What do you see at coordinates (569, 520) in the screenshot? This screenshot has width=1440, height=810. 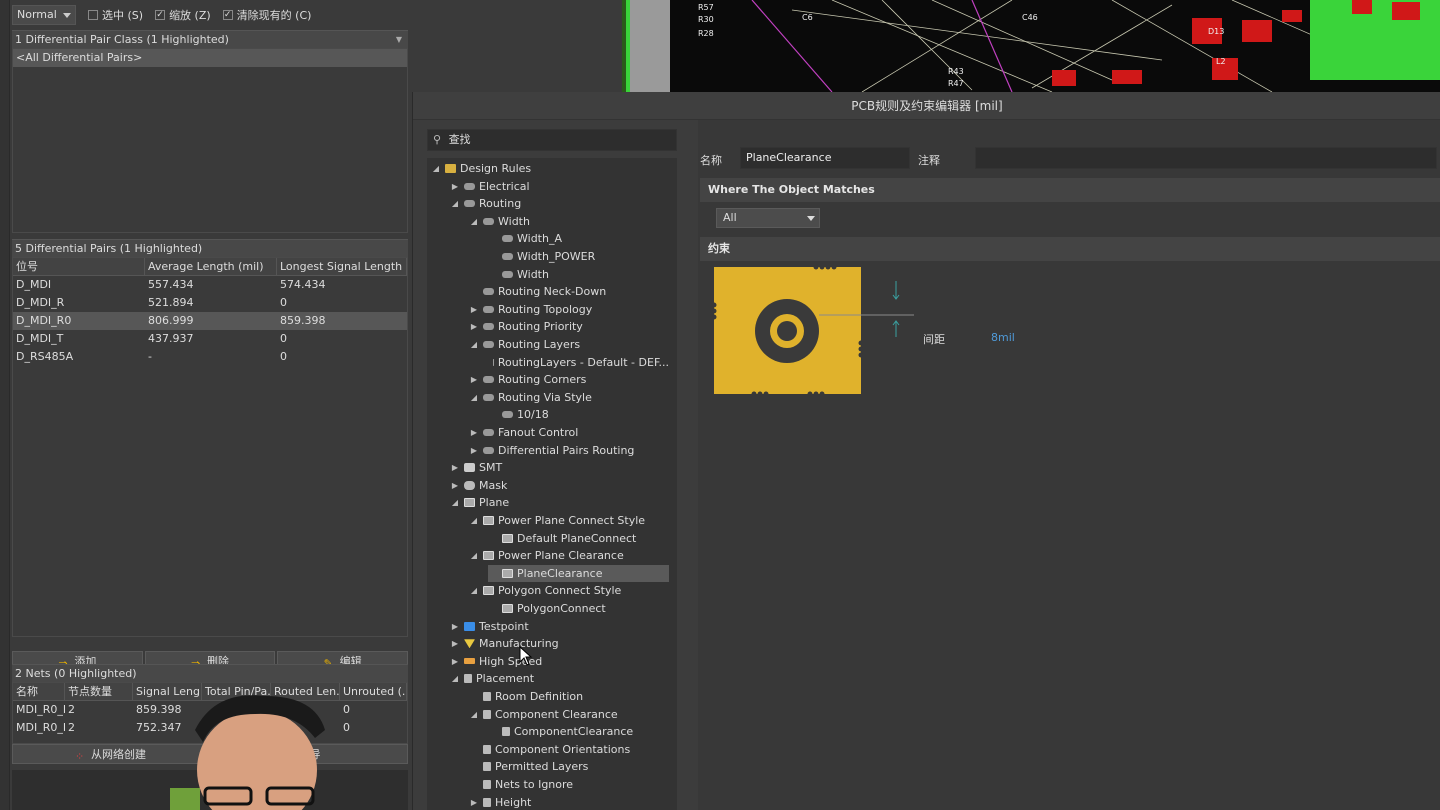 I see `tree-item: ◢ Power Plane Connect Style` at bounding box center [569, 520].